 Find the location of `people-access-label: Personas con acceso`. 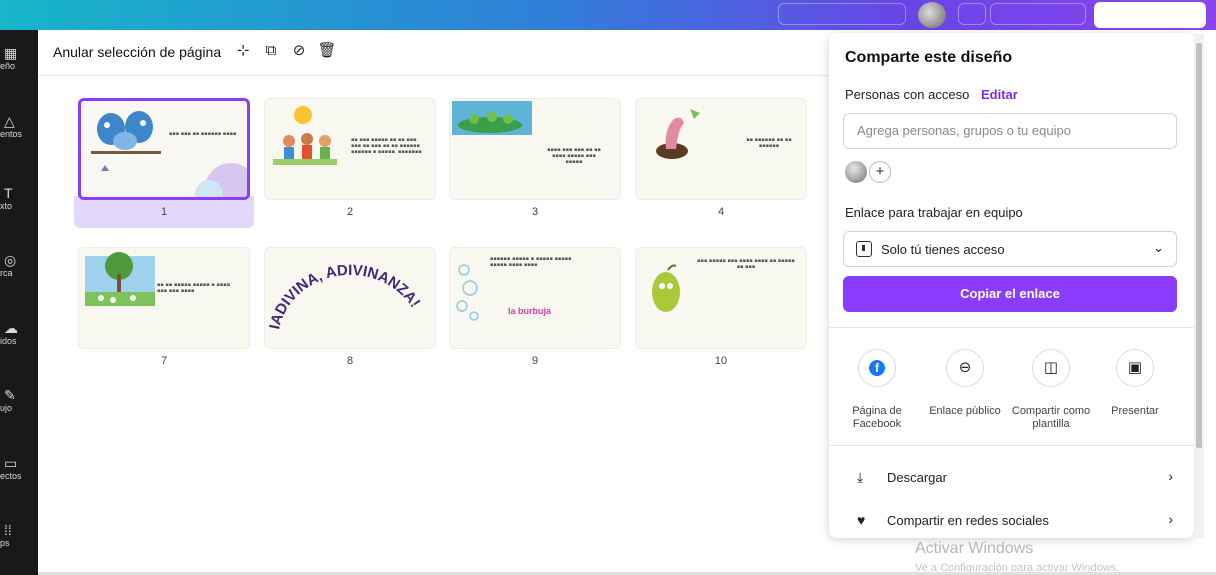

people-access-label: Personas con acceso is located at coordinates (907, 94).